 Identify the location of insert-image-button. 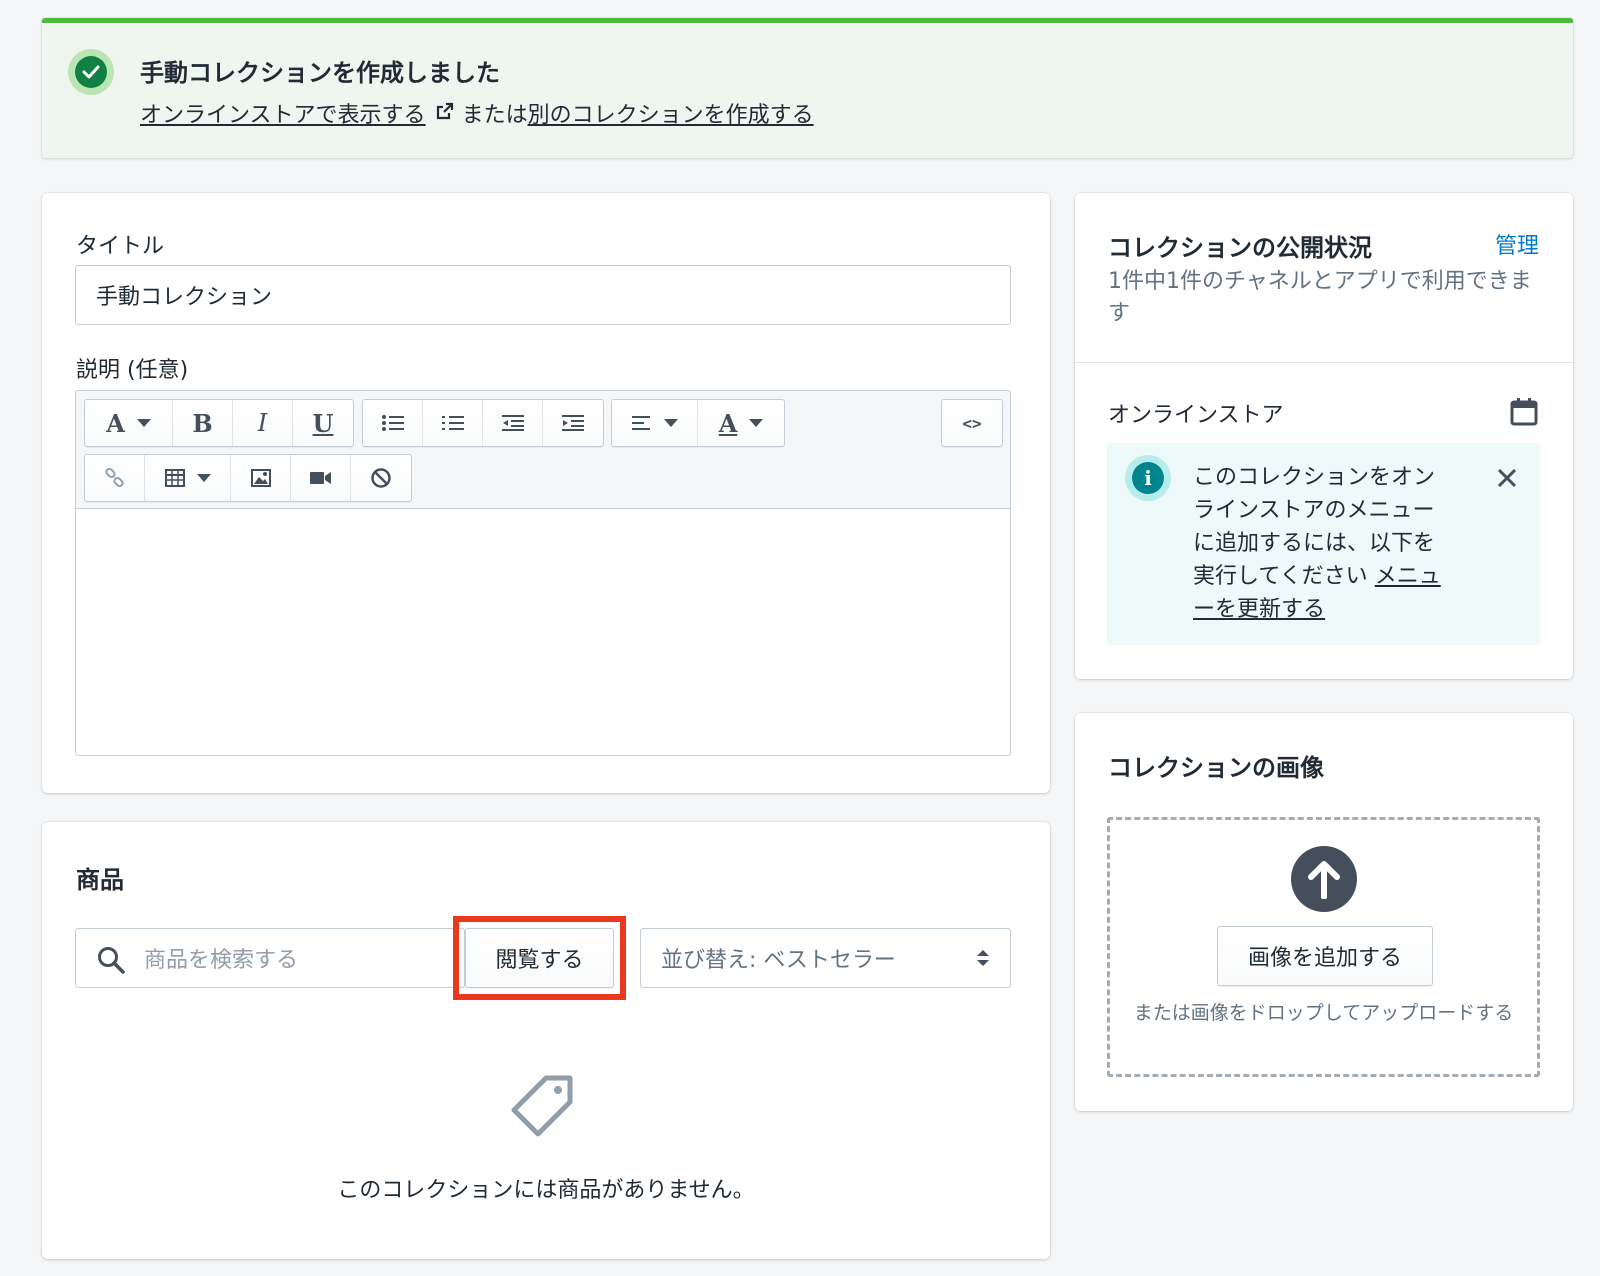
(261, 478).